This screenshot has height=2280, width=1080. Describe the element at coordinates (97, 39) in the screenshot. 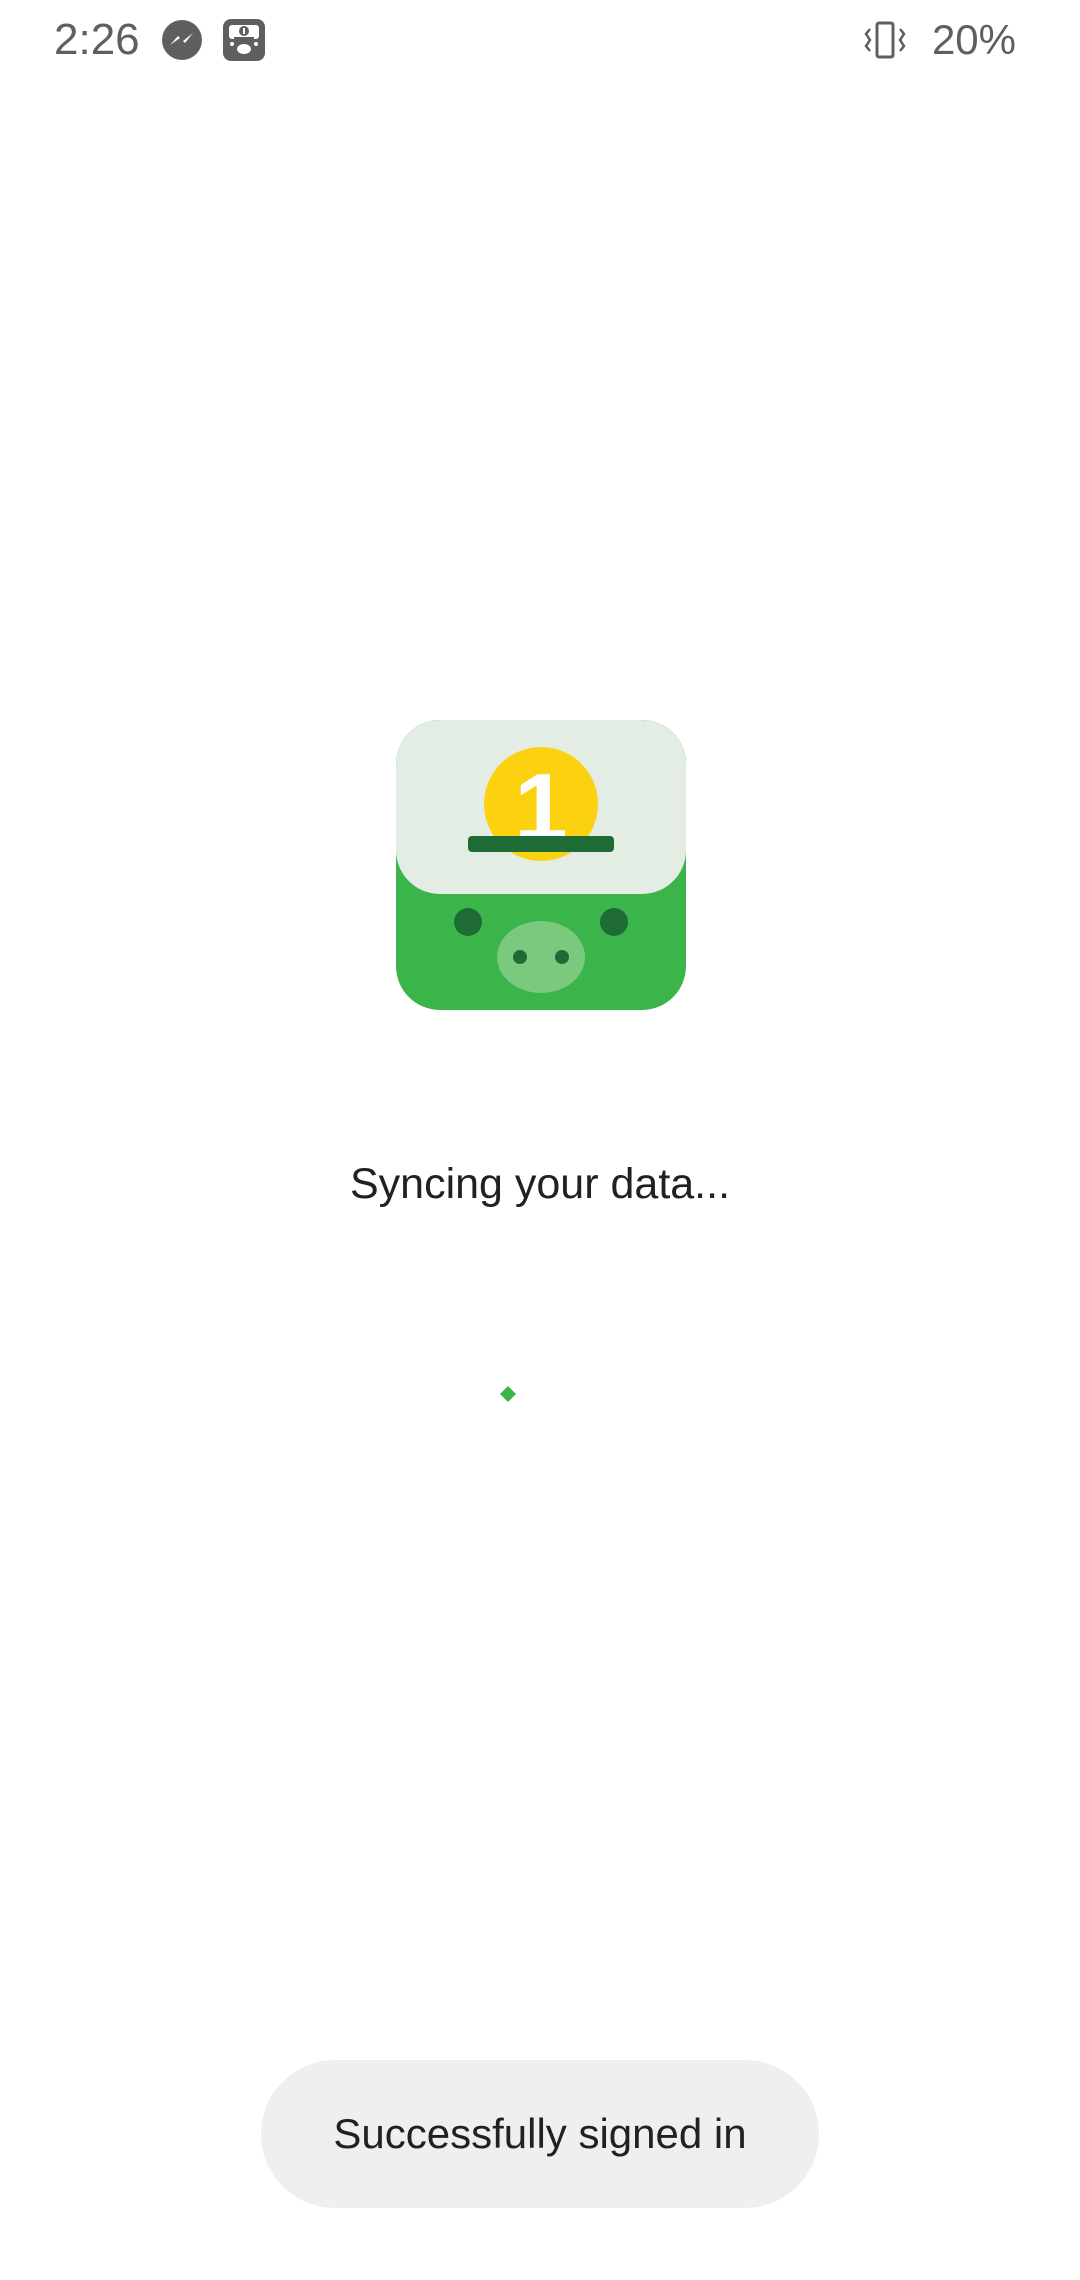

I see `status-time: 2:26` at that location.